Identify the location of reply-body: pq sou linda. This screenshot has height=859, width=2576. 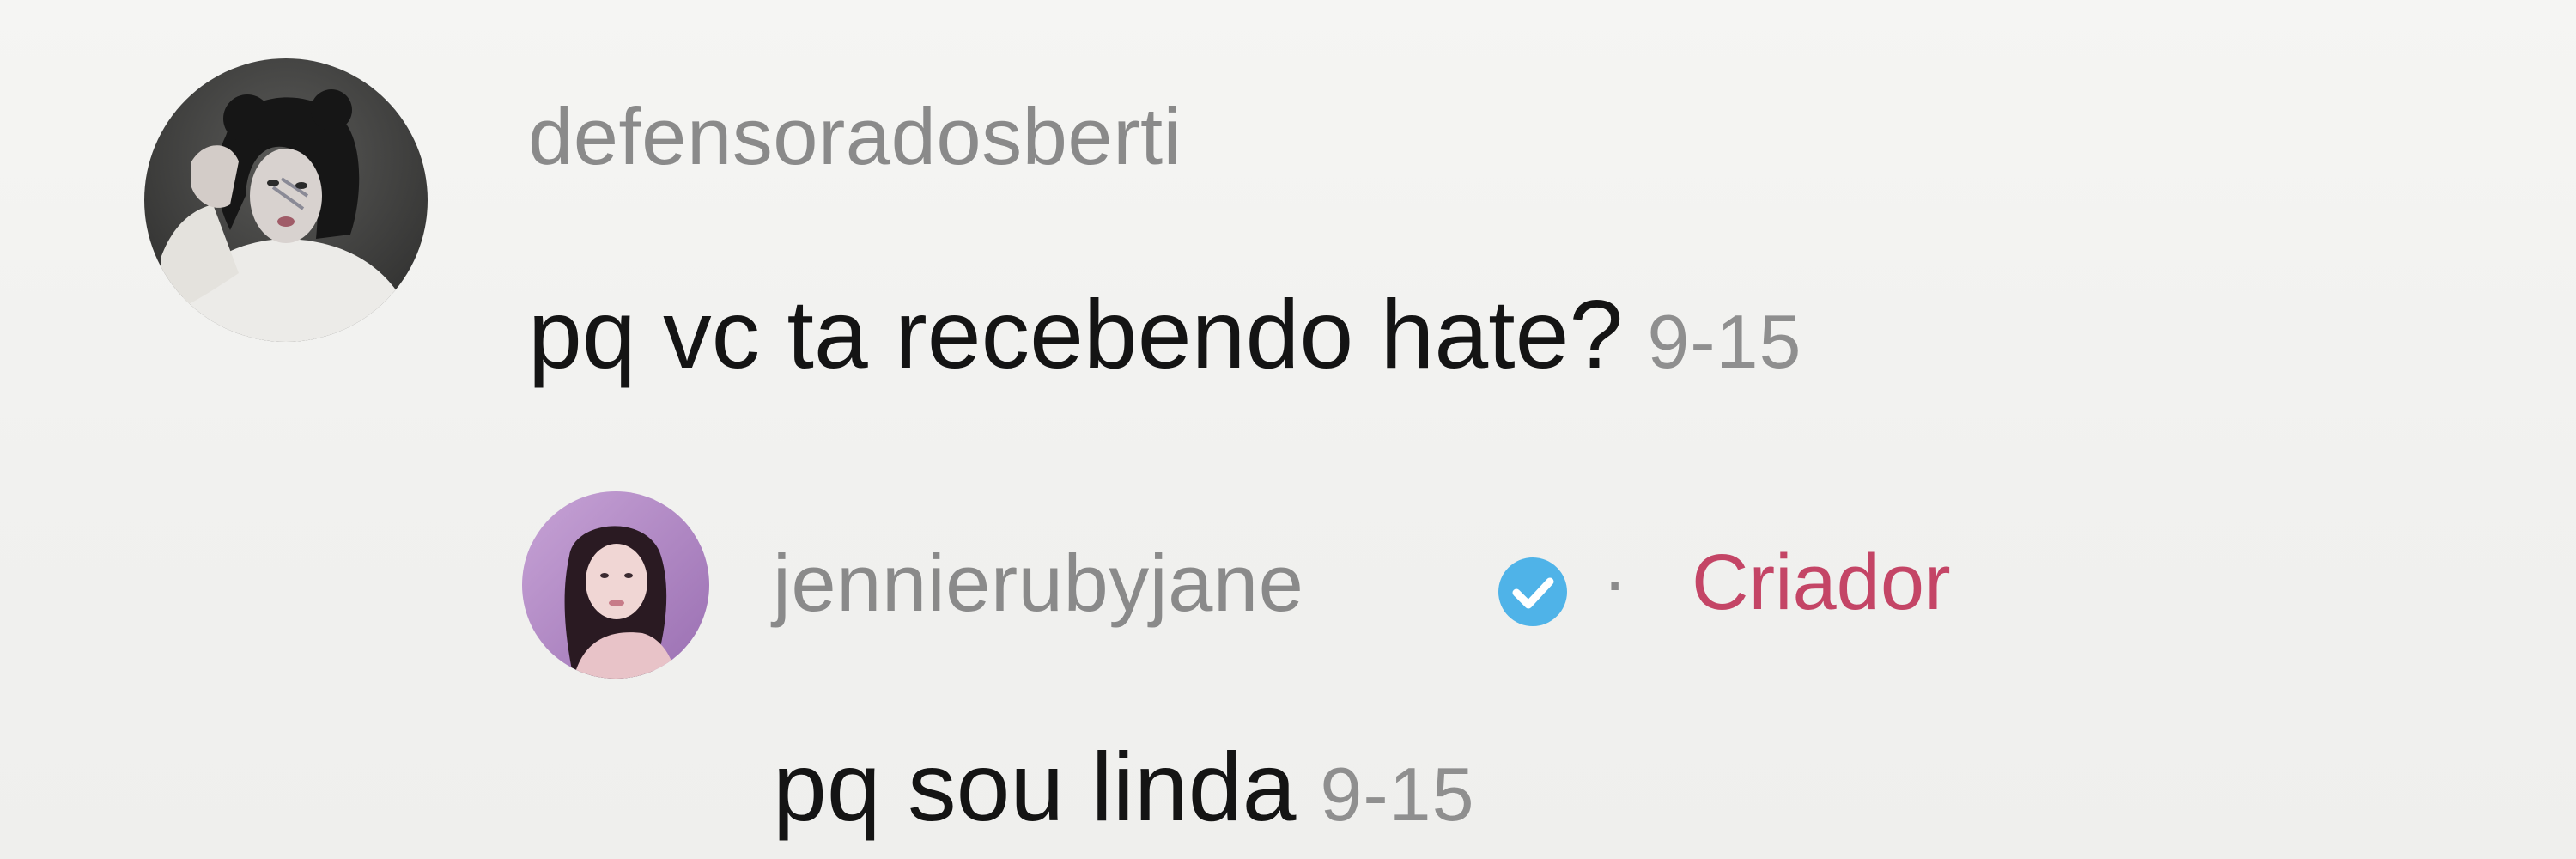
(1035, 787).